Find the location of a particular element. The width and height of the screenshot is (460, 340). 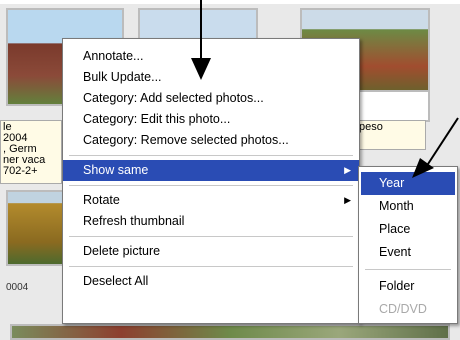

submenu-item-folder: Folder is located at coordinates (408, 286).